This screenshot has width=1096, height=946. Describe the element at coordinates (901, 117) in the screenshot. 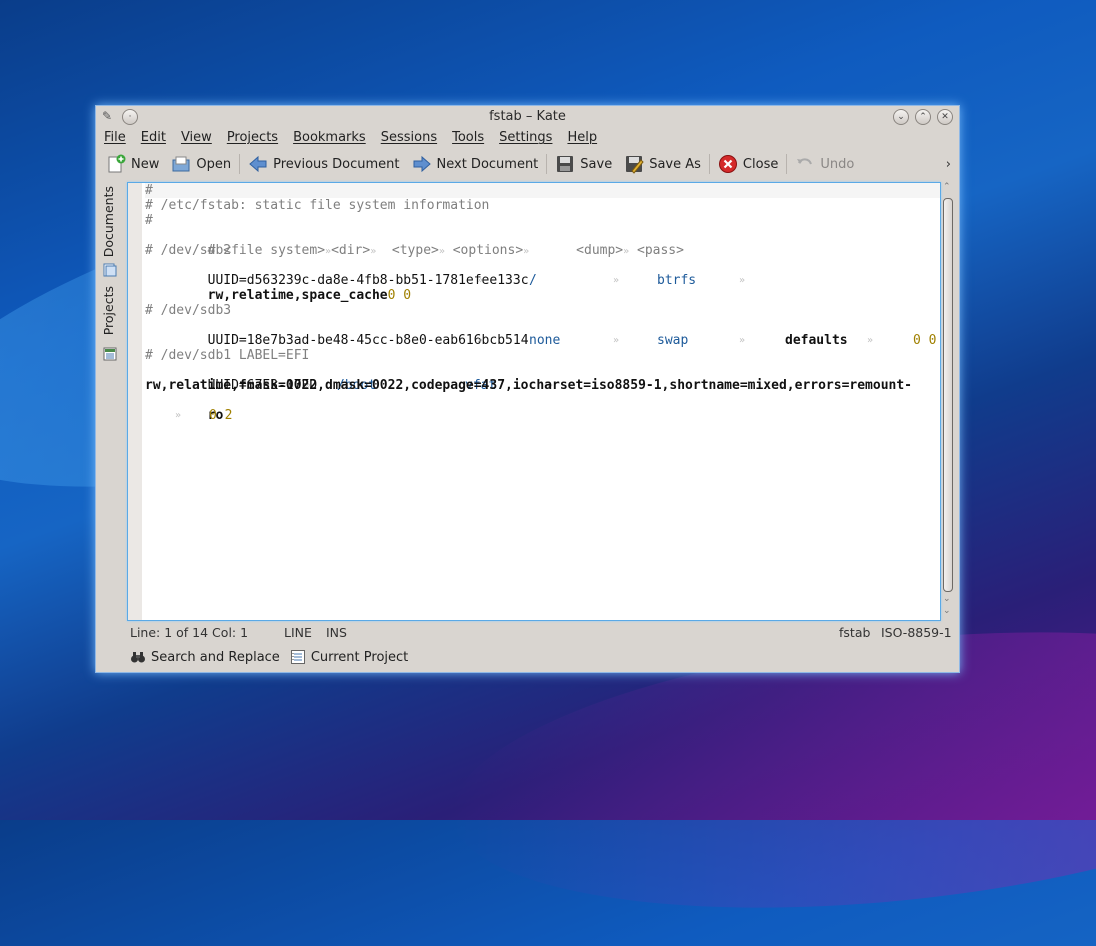

I see `minimize-button: ⌄` at that location.